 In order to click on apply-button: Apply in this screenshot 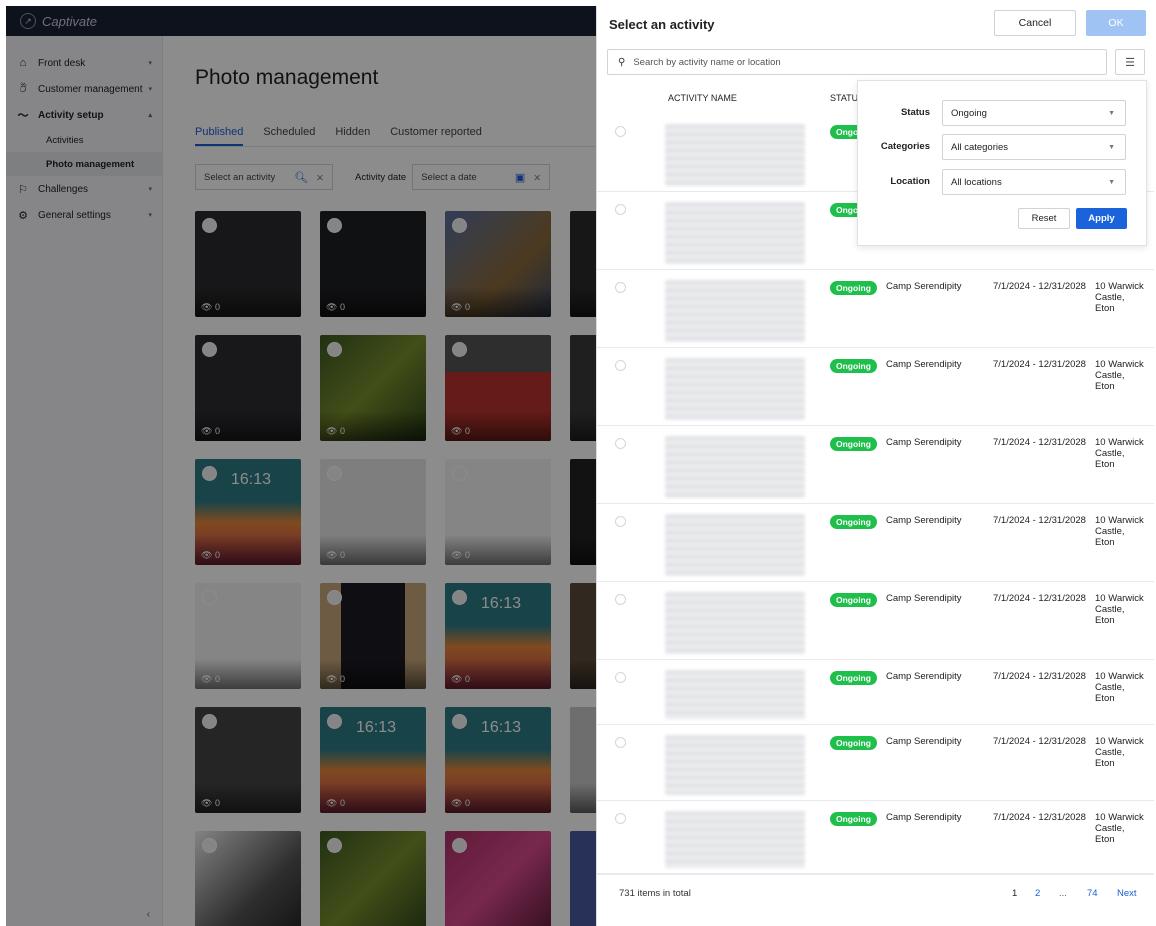, I will do `click(1101, 218)`.